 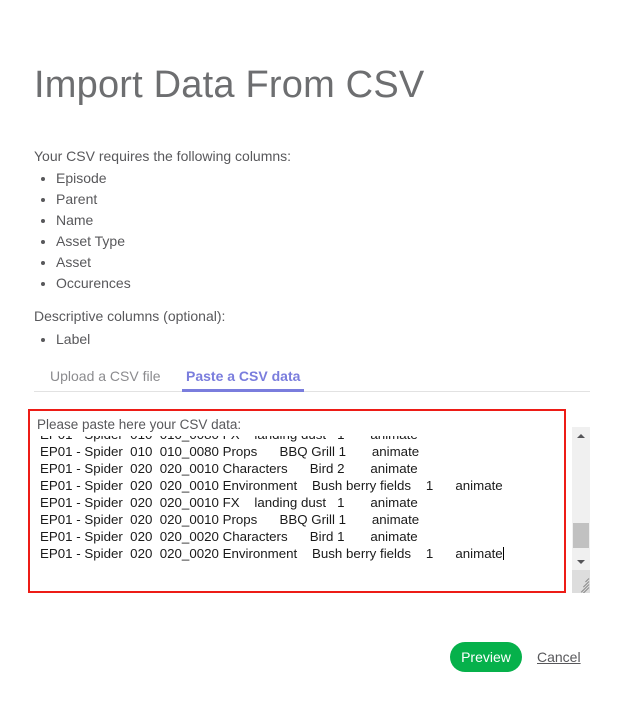 I want to click on list-item: Parent, so click(x=82, y=199).